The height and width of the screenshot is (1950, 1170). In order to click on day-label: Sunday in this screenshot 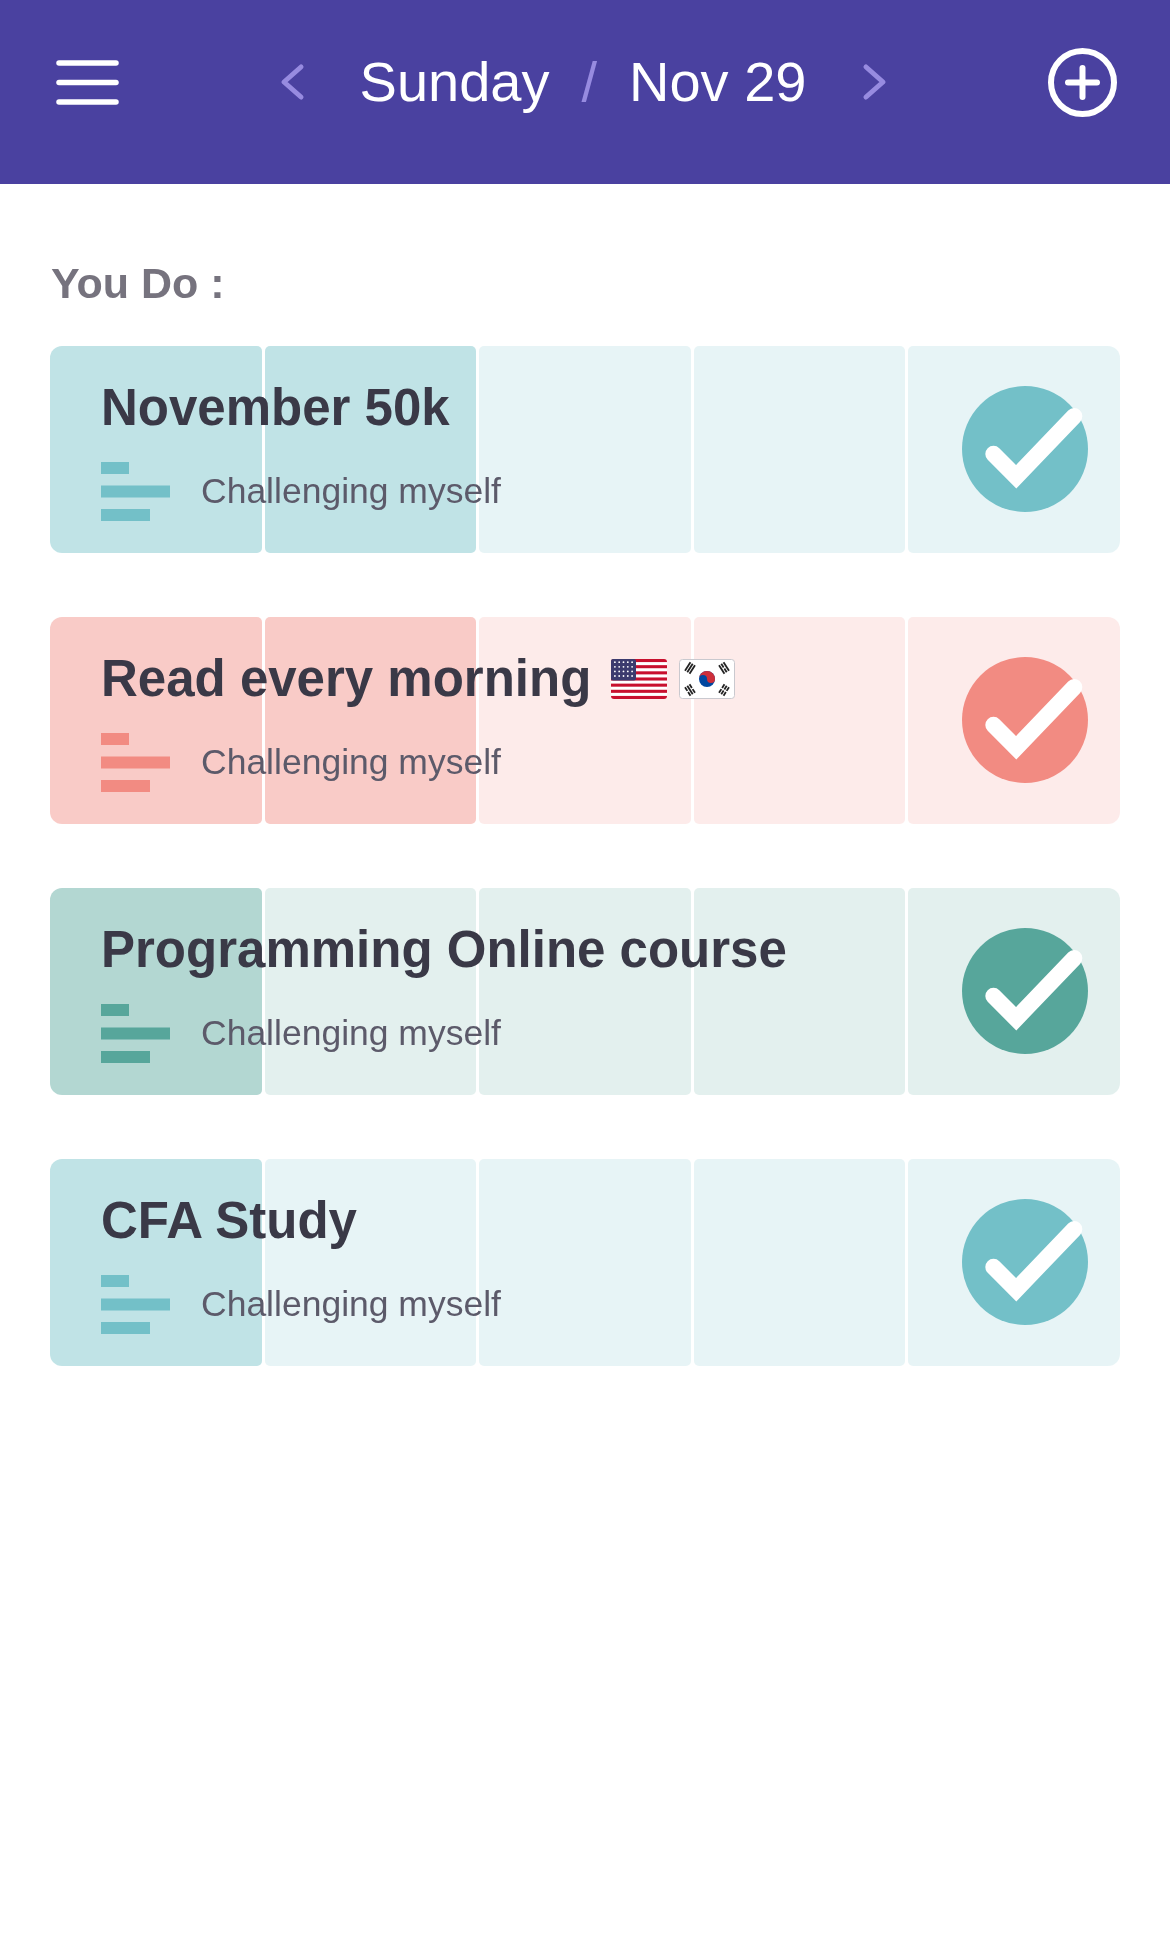, I will do `click(454, 82)`.